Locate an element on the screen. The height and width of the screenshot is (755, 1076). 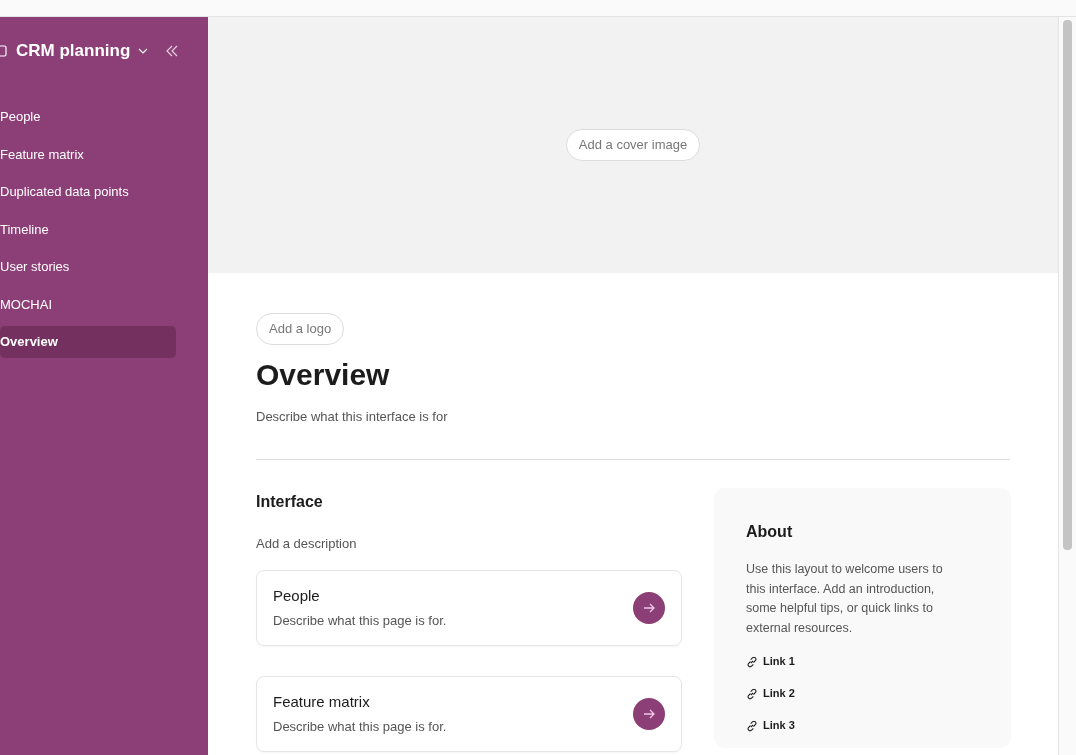
sidebar-item: MOCHAI is located at coordinates (88, 304).